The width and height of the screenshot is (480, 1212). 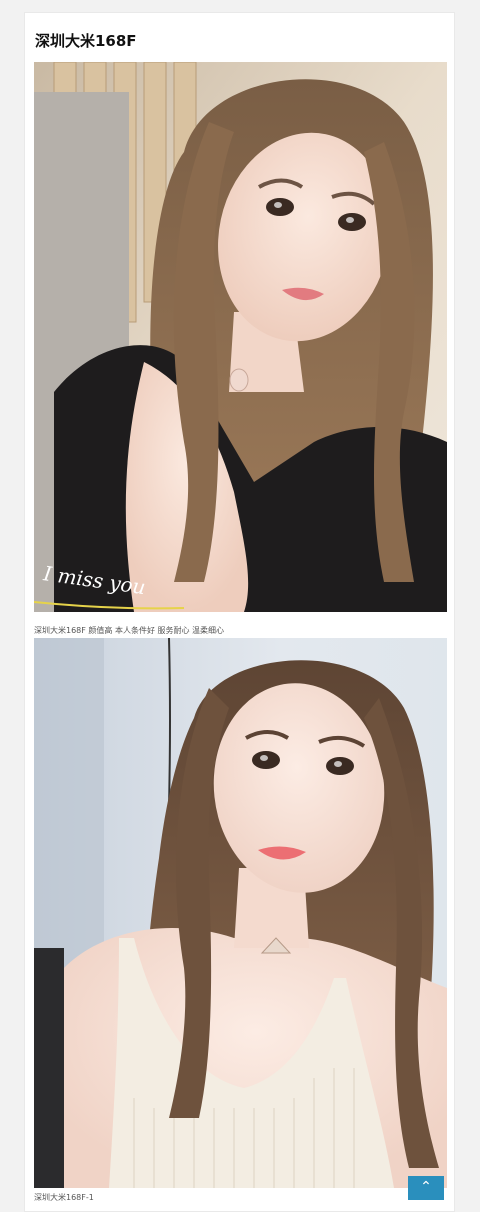 What do you see at coordinates (64, 1197) in the screenshot?
I see `photo-2-caption: 深圳大米168F-1` at bounding box center [64, 1197].